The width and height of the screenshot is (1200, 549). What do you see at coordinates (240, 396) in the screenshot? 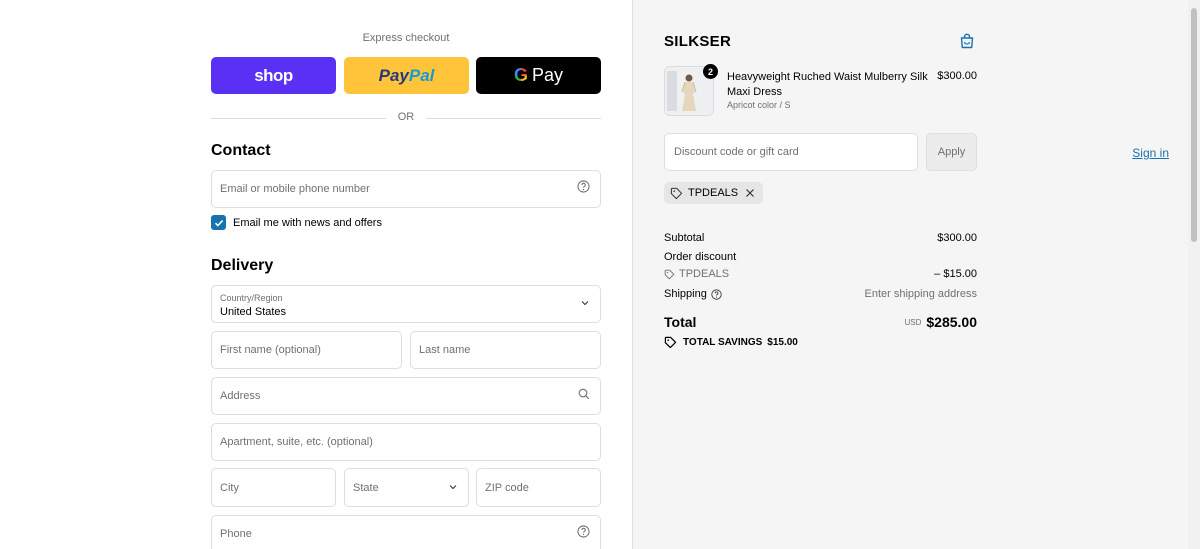
I see `address-placeholder: Address` at bounding box center [240, 396].